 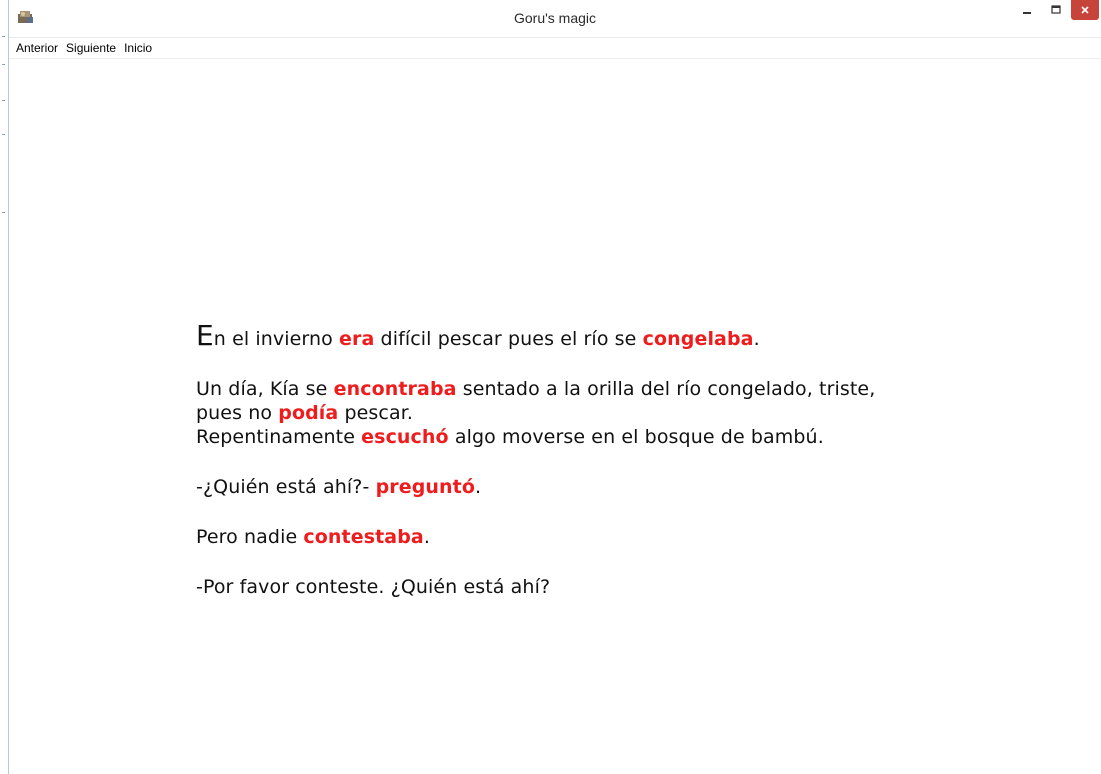 What do you see at coordinates (1026, 13) in the screenshot?
I see `minimize-icon` at bounding box center [1026, 13].